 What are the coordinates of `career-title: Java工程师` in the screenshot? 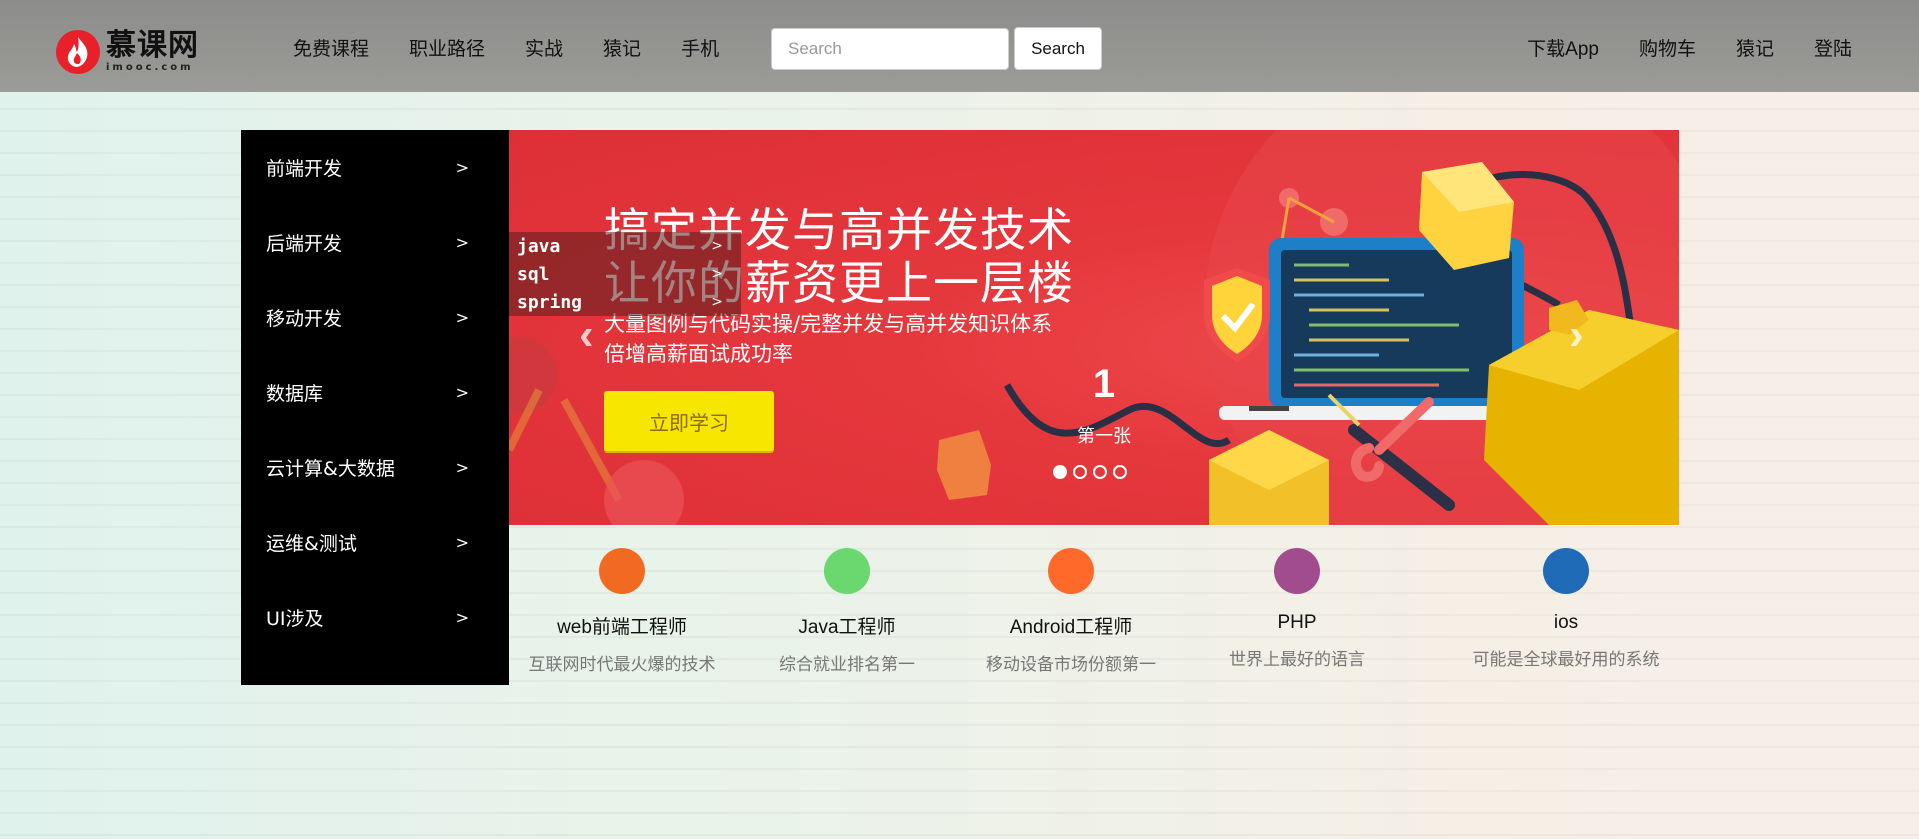 It's located at (847, 627).